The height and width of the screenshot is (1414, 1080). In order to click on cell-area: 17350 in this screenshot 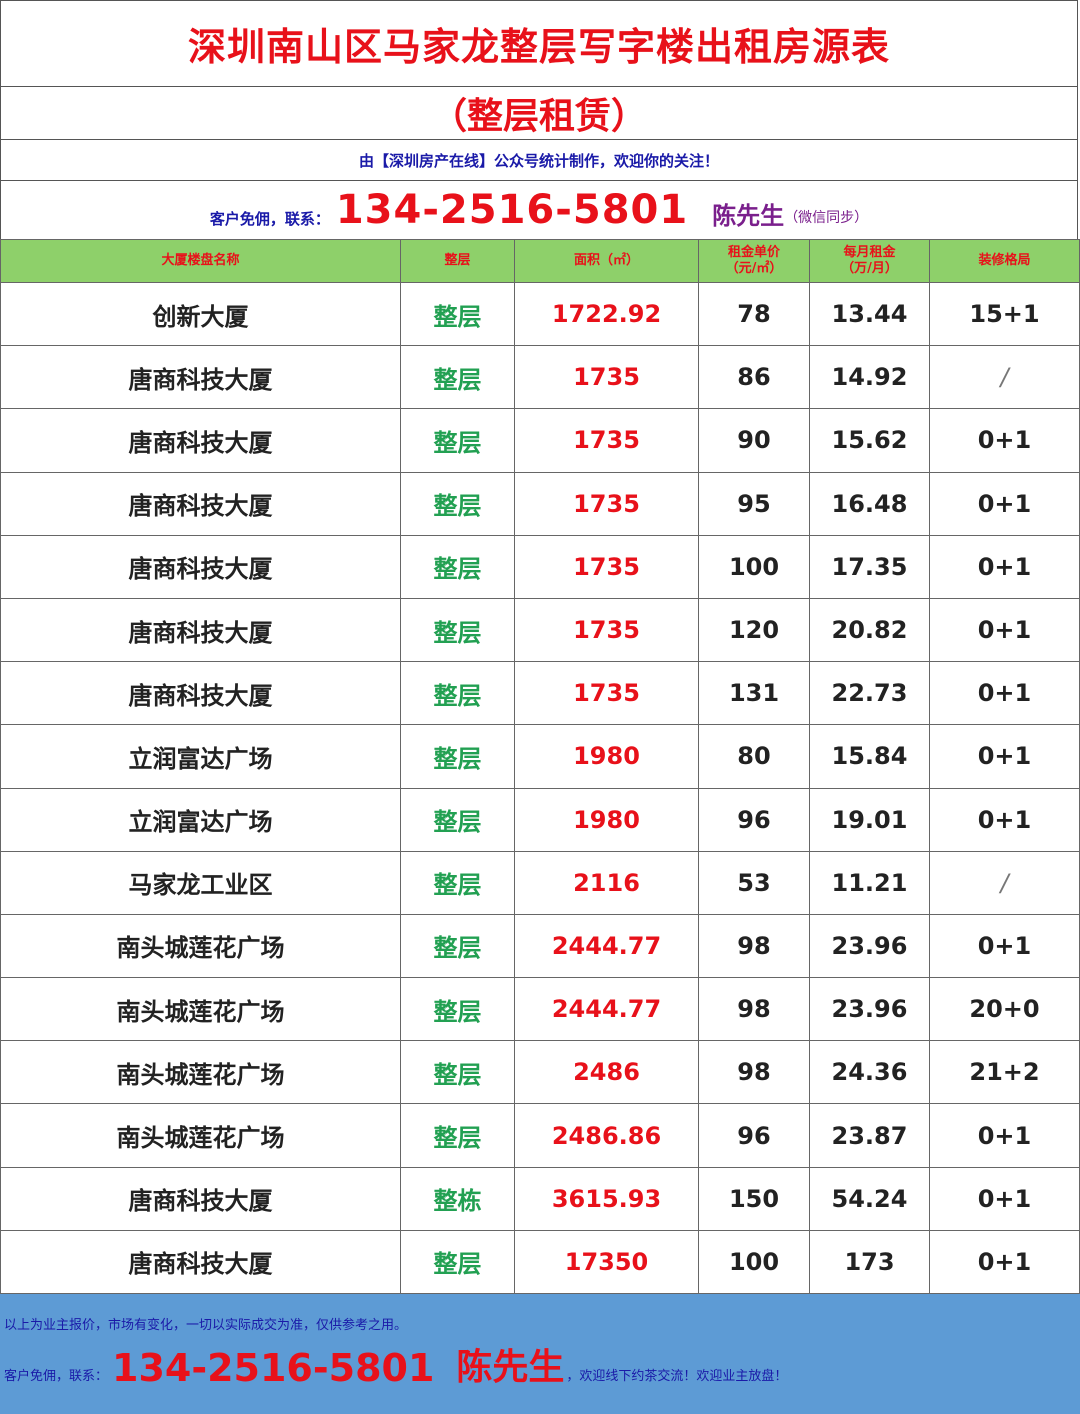, I will do `click(606, 1262)`.